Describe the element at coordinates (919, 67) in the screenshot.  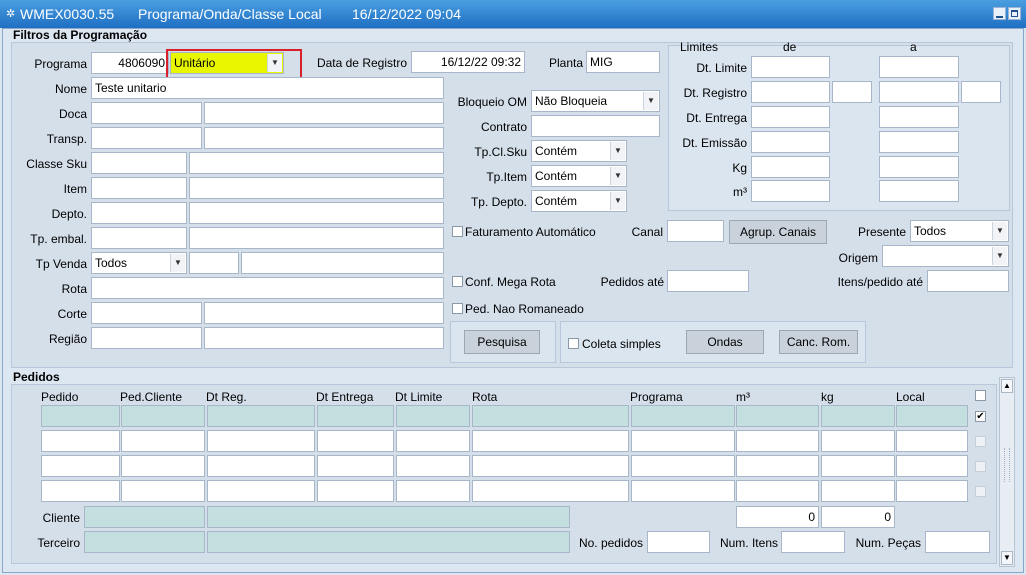
I see `dt-limite-a-input` at that location.